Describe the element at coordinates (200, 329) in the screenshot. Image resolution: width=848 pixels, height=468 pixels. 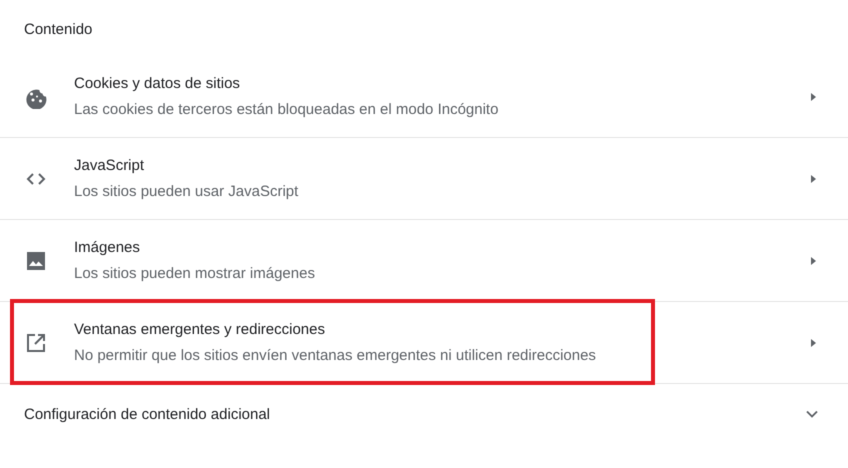
I see `row-title: Ventanas emergentes y redirecciones` at that location.